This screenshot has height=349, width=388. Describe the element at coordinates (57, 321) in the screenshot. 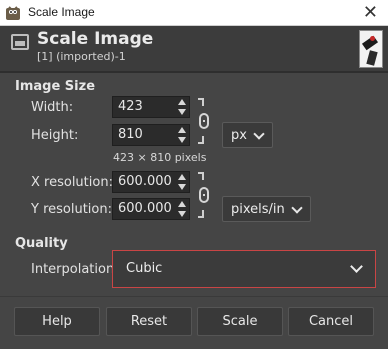

I see `help-button: Help` at that location.